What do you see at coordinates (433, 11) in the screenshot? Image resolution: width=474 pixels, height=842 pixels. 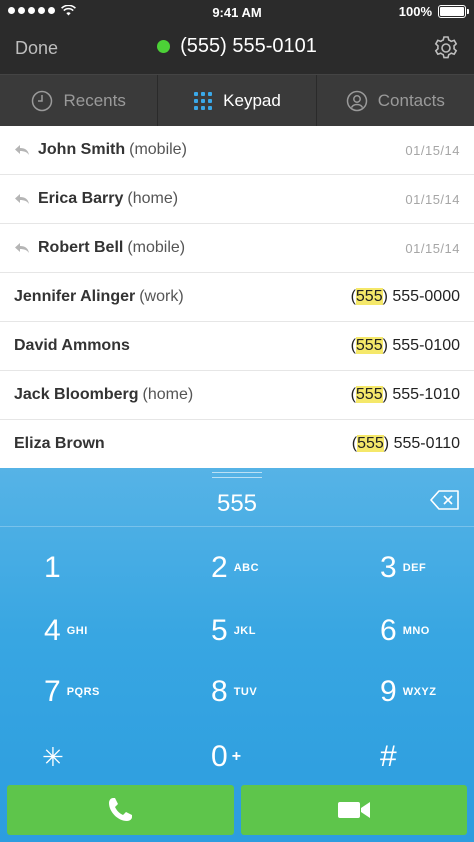 I see `status-right: 100%` at bounding box center [433, 11].